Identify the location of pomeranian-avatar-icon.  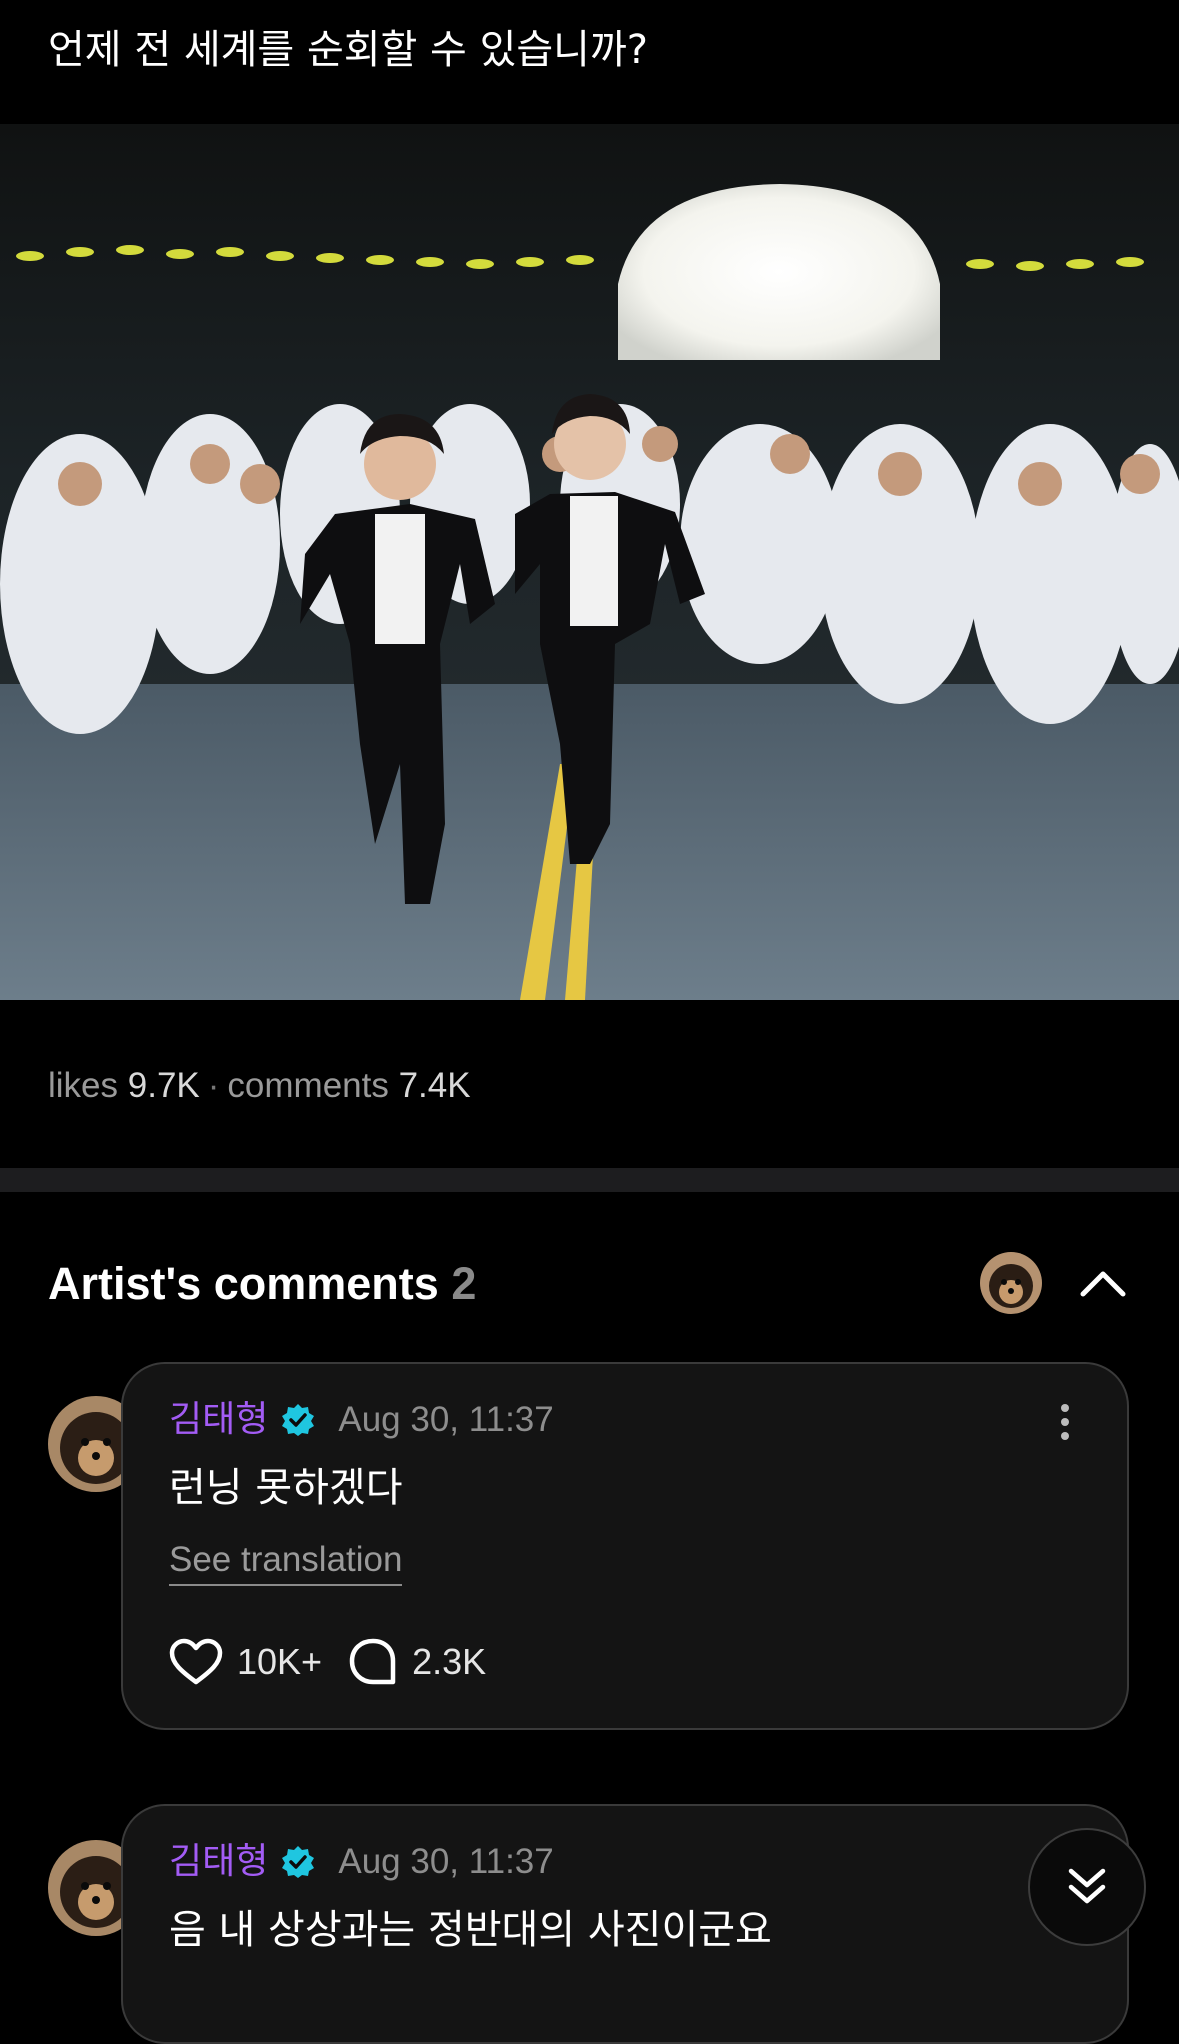
(1011, 1283).